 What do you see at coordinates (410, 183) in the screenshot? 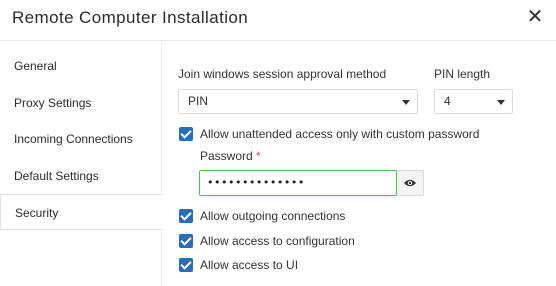
I see `eye-icon` at bounding box center [410, 183].